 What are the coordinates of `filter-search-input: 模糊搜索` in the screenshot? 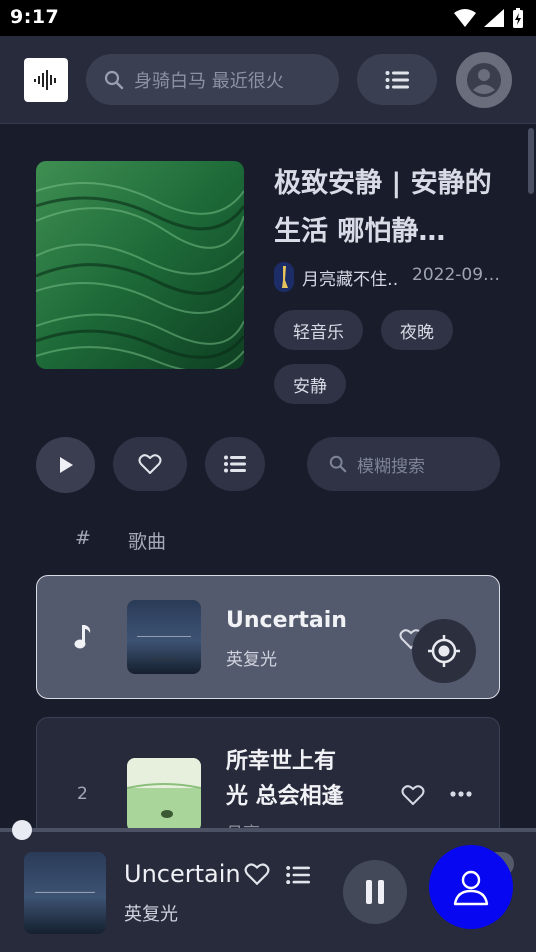 It's located at (403, 464).